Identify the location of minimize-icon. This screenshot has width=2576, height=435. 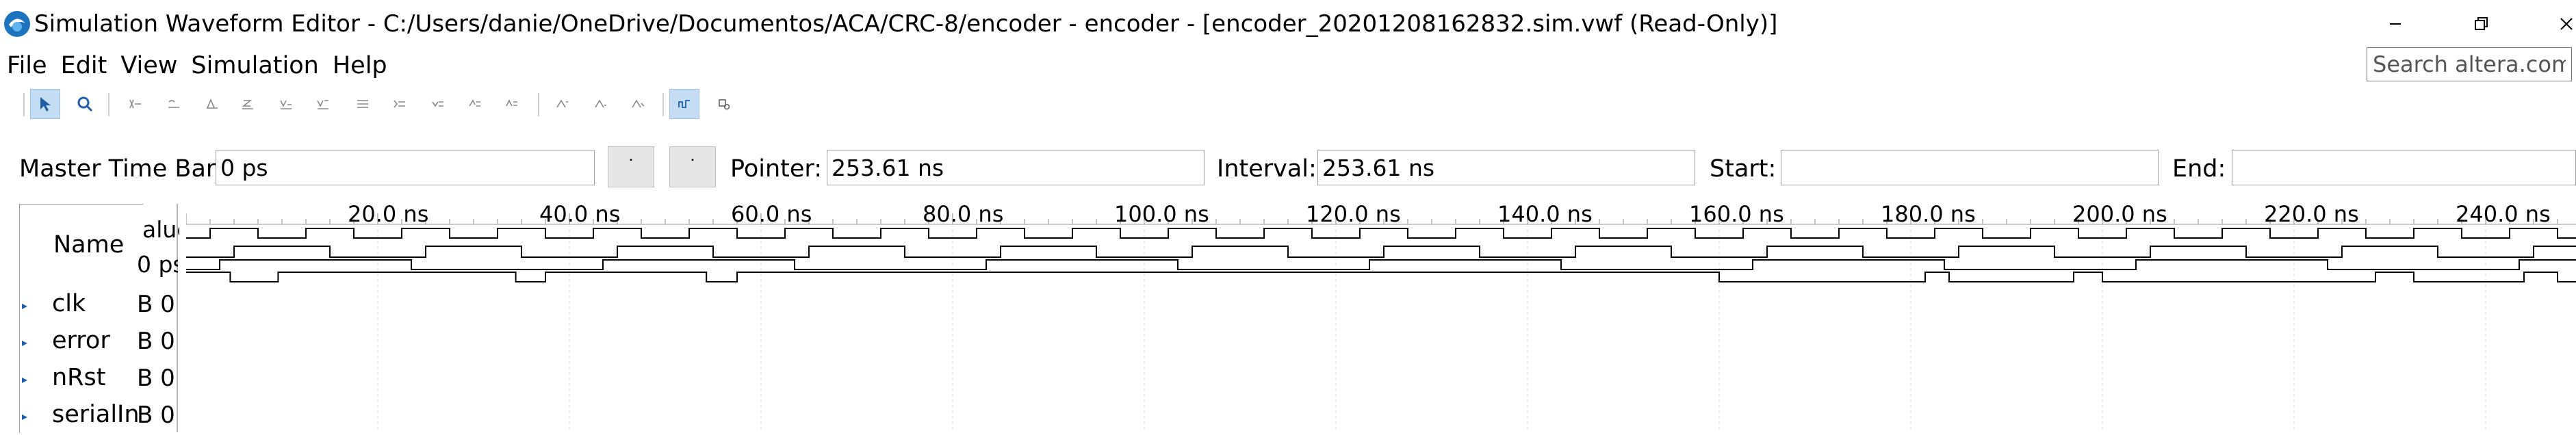
(2395, 24).